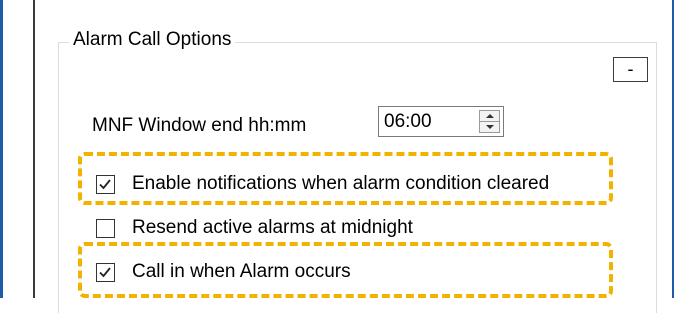  Describe the element at coordinates (152, 40) in the screenshot. I see `group-title: Alarm Call Options` at that location.